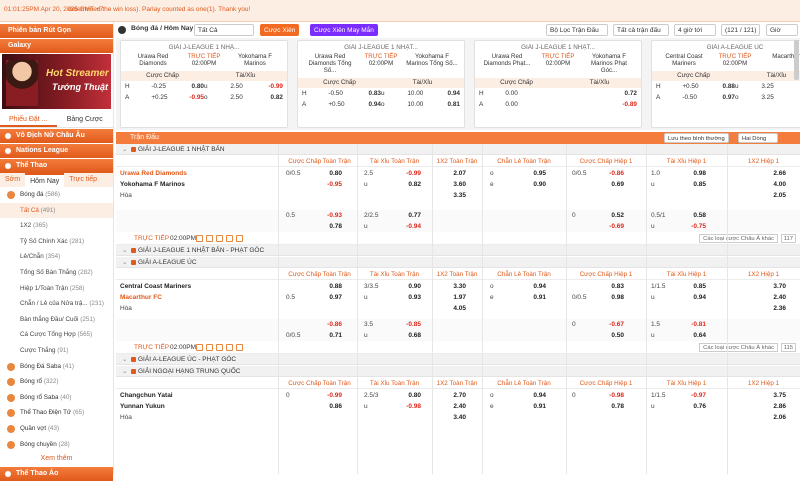 The height and width of the screenshot is (481, 800). I want to click on odds-cell: 0.95, so click(534, 173).